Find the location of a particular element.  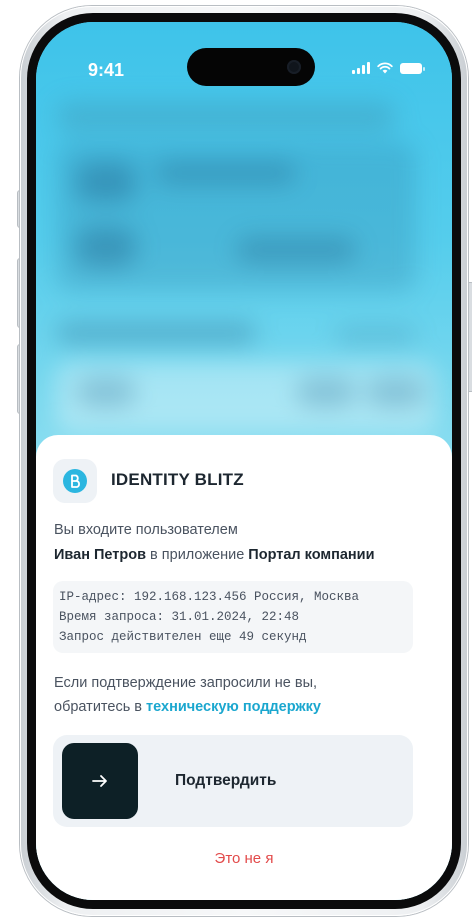

identity-blitz-logo-icon is located at coordinates (75, 481).